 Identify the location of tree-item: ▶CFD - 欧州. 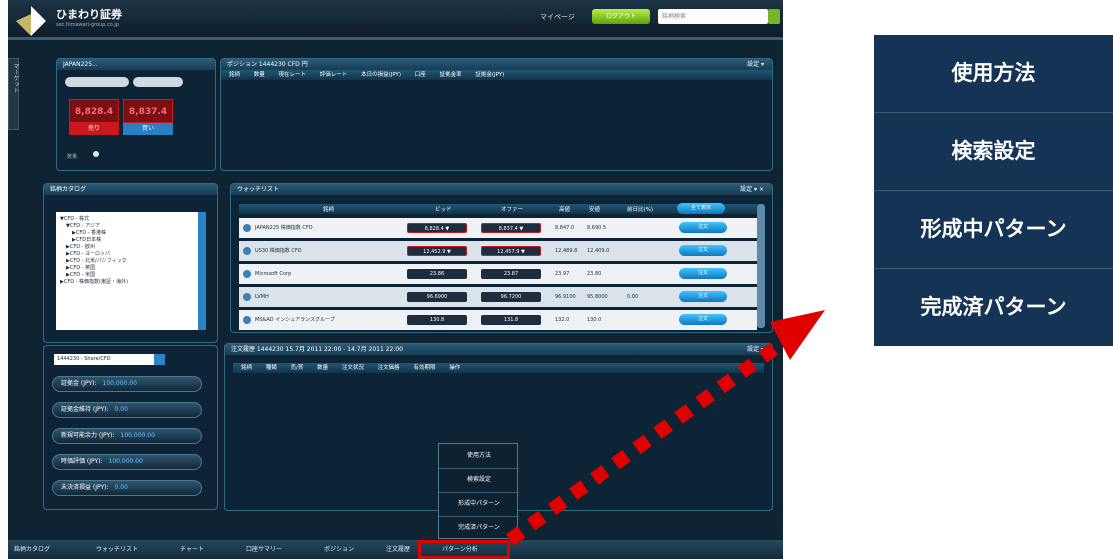
(131, 246).